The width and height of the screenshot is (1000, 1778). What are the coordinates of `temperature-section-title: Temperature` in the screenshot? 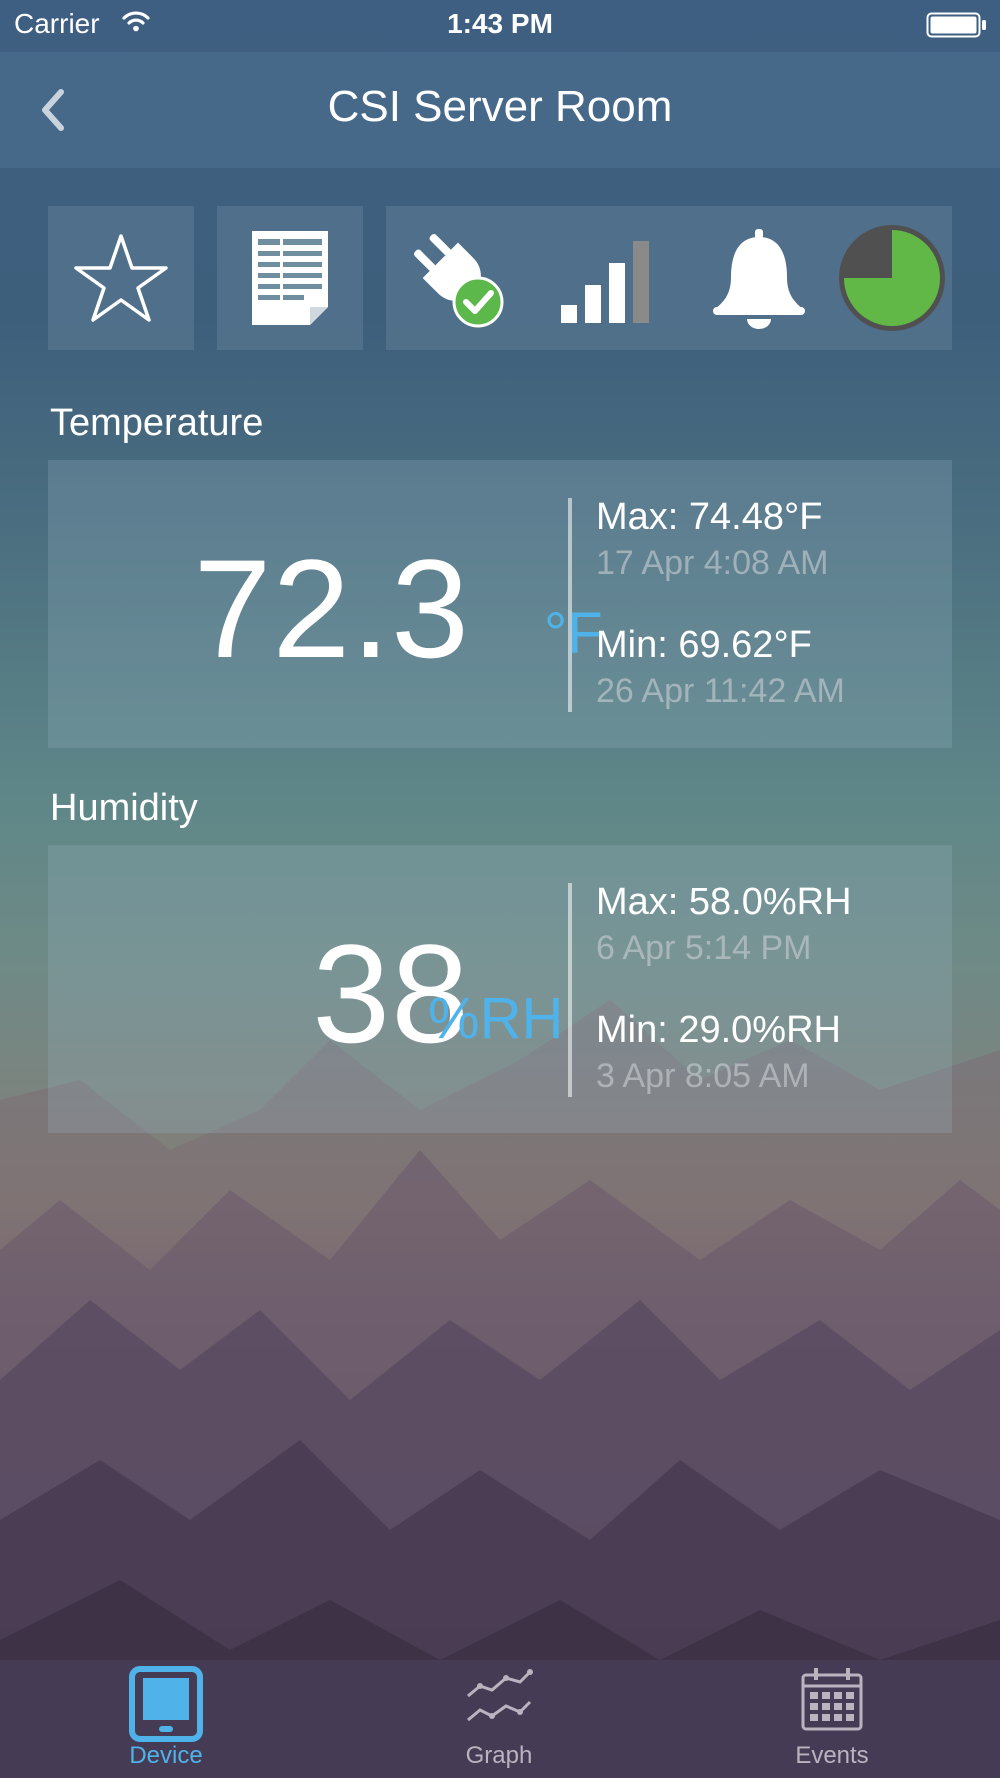 It's located at (157, 423).